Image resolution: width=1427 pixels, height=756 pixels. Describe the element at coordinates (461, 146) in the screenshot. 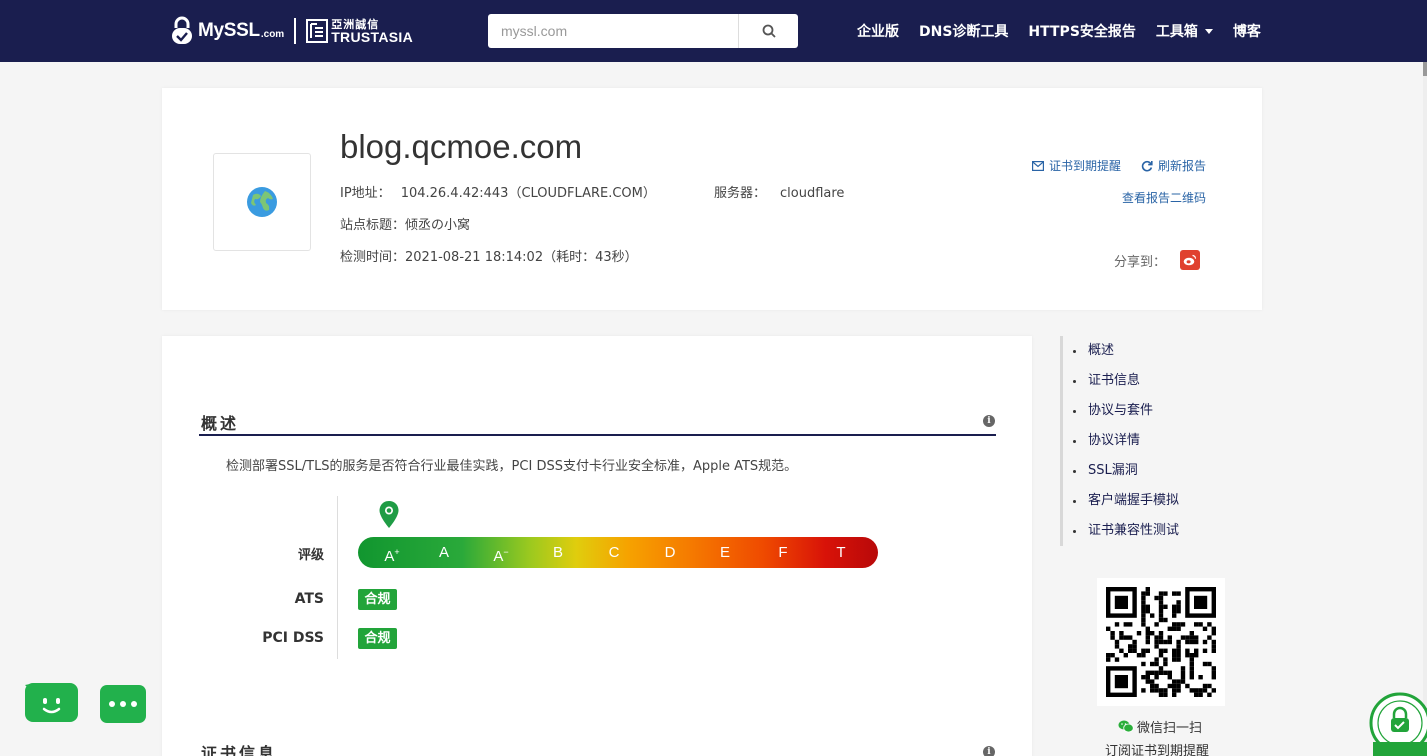

I see `report-hostname: blog.qcmoe.com` at that location.